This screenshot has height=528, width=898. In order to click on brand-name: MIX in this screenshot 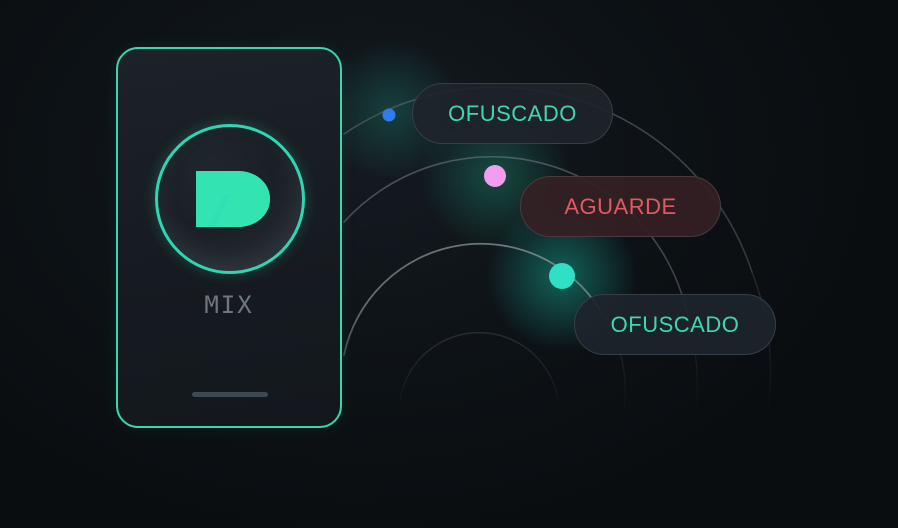, I will do `click(229, 305)`.